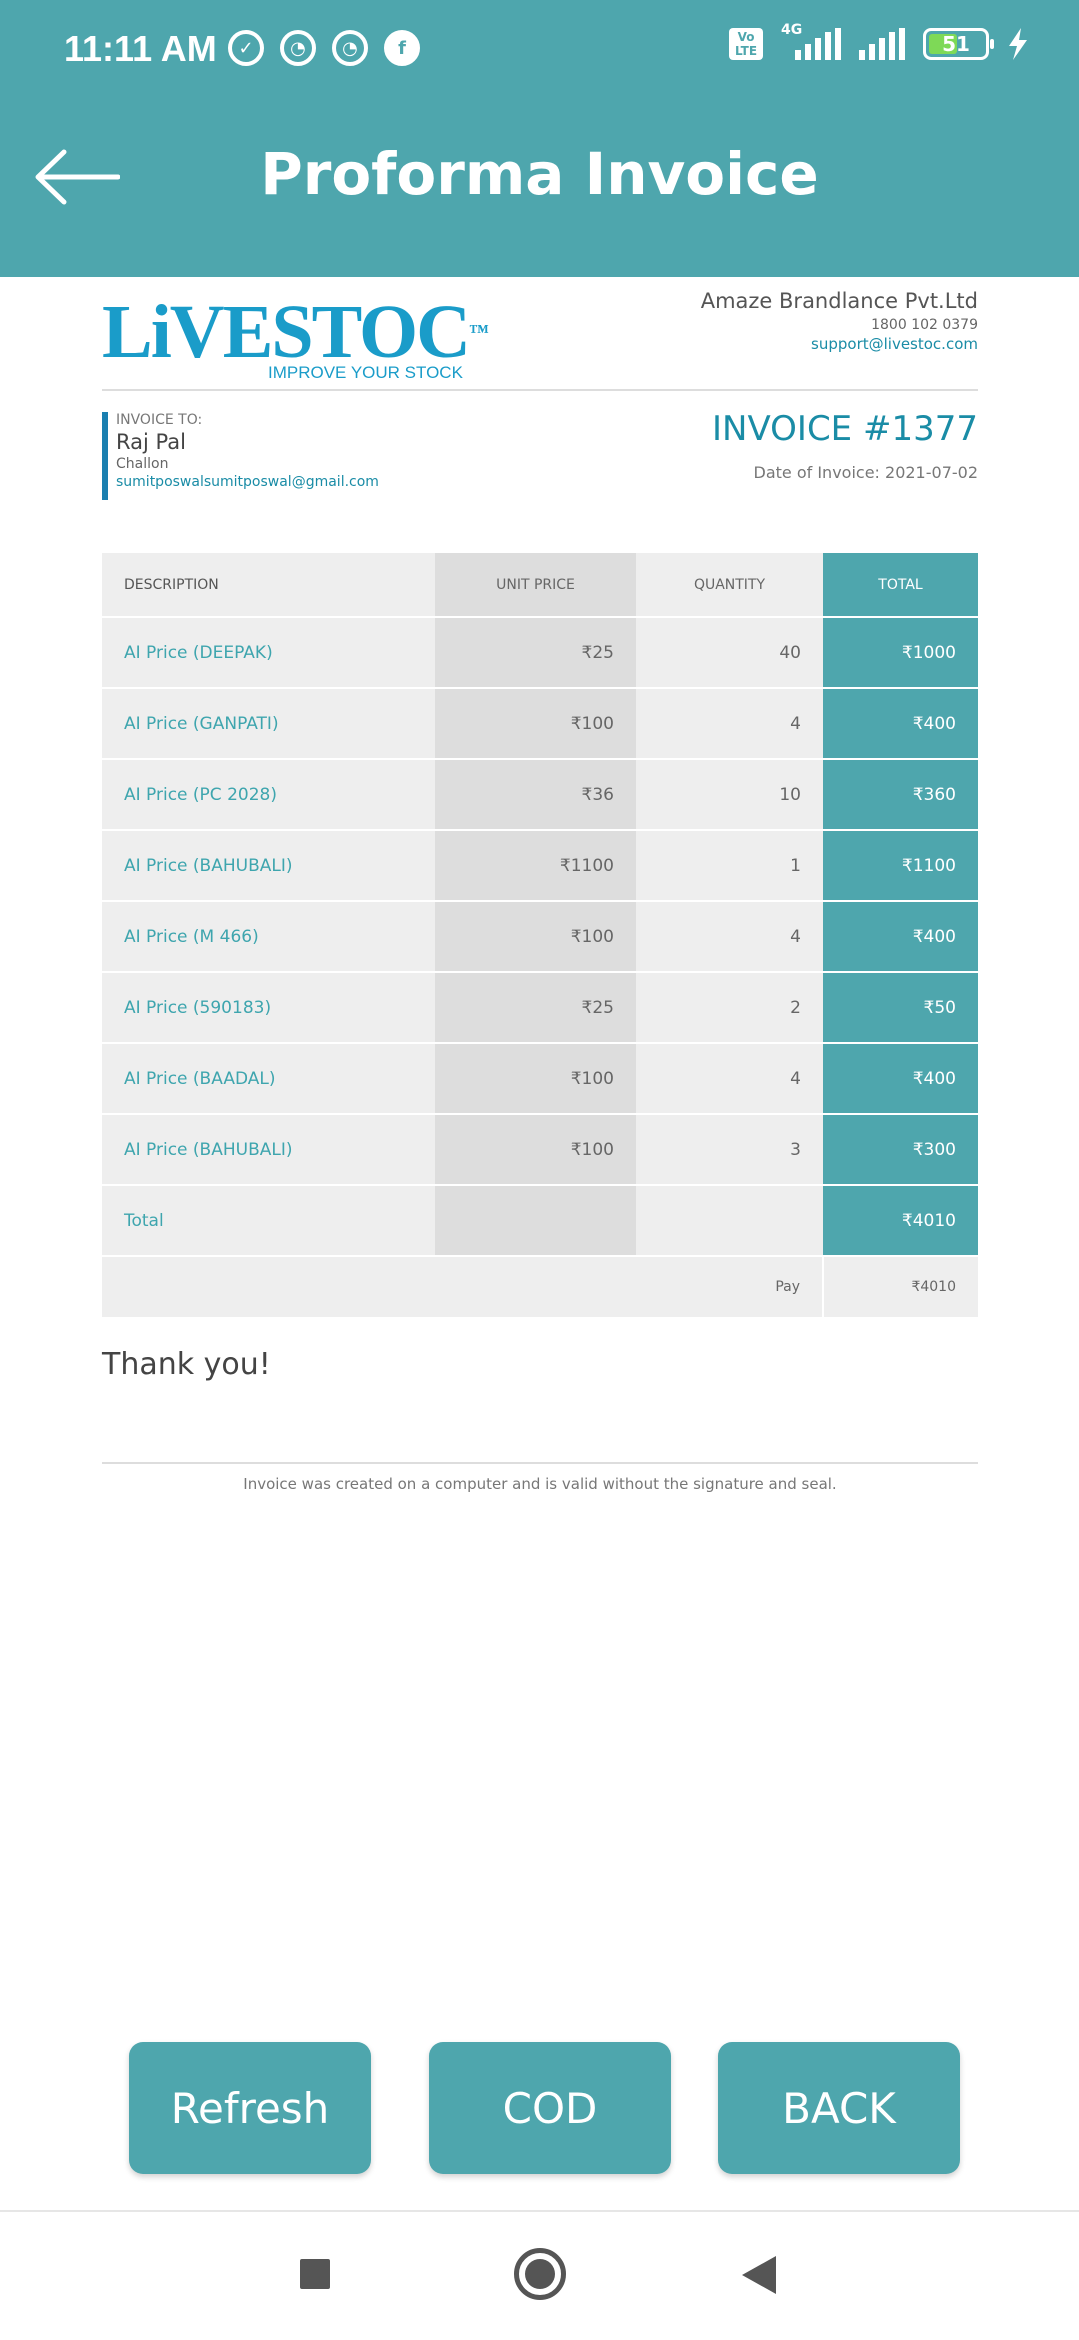  I want to click on row-total: ₹300, so click(900, 1150).